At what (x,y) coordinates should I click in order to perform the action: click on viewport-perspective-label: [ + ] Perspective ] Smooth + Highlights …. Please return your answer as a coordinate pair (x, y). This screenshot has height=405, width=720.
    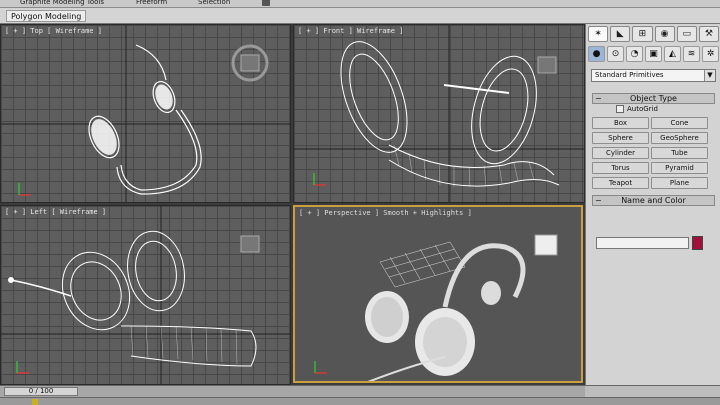
    Looking at the image, I should click on (385, 213).